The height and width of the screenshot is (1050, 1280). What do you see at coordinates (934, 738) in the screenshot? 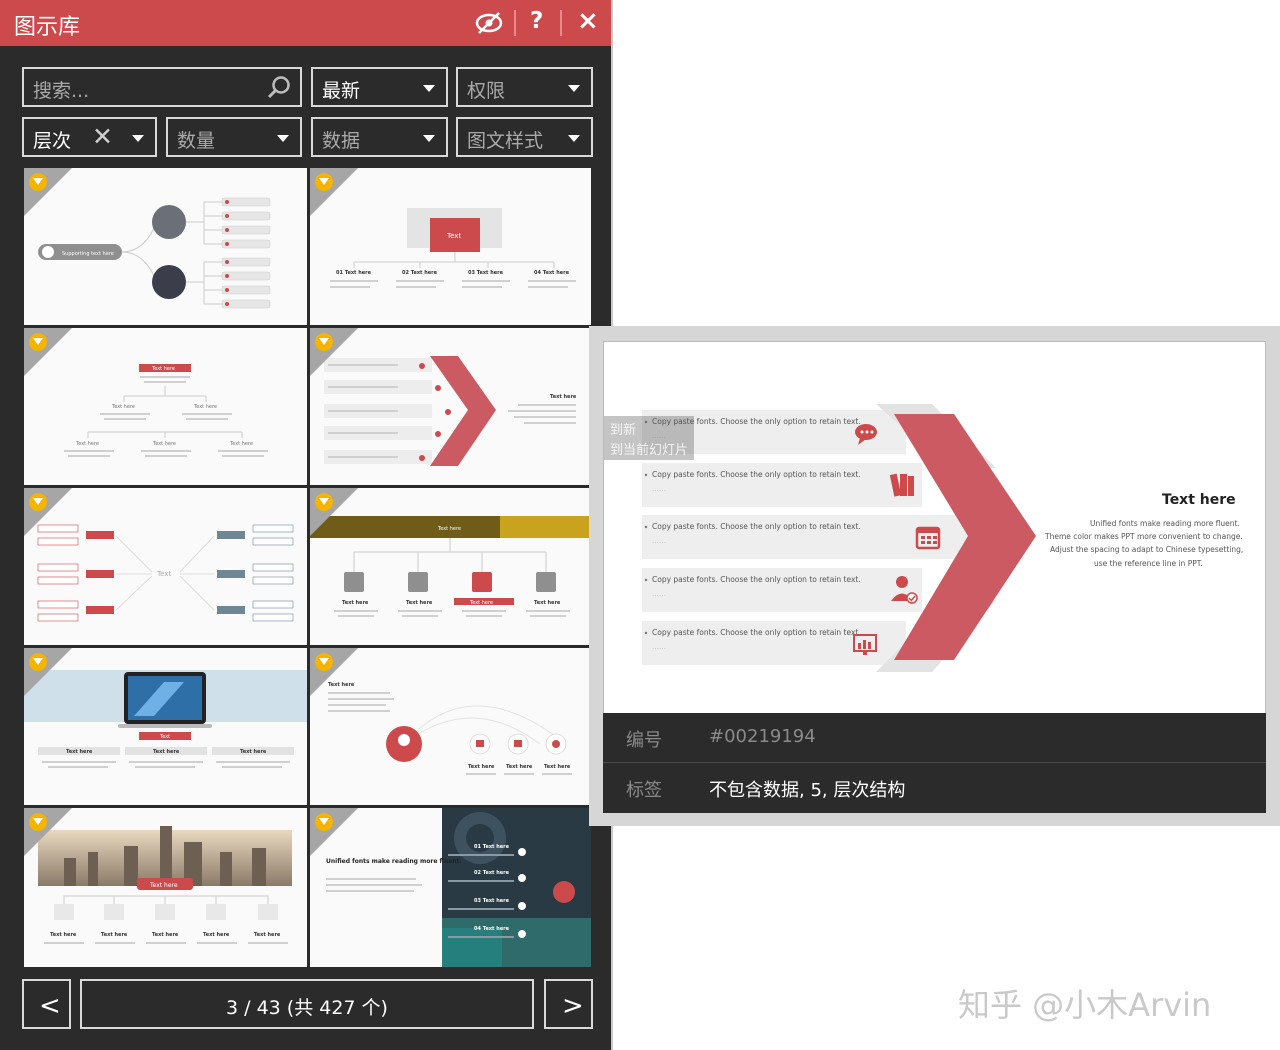
I see `meta-row-id: 编号 #00219194` at bounding box center [934, 738].